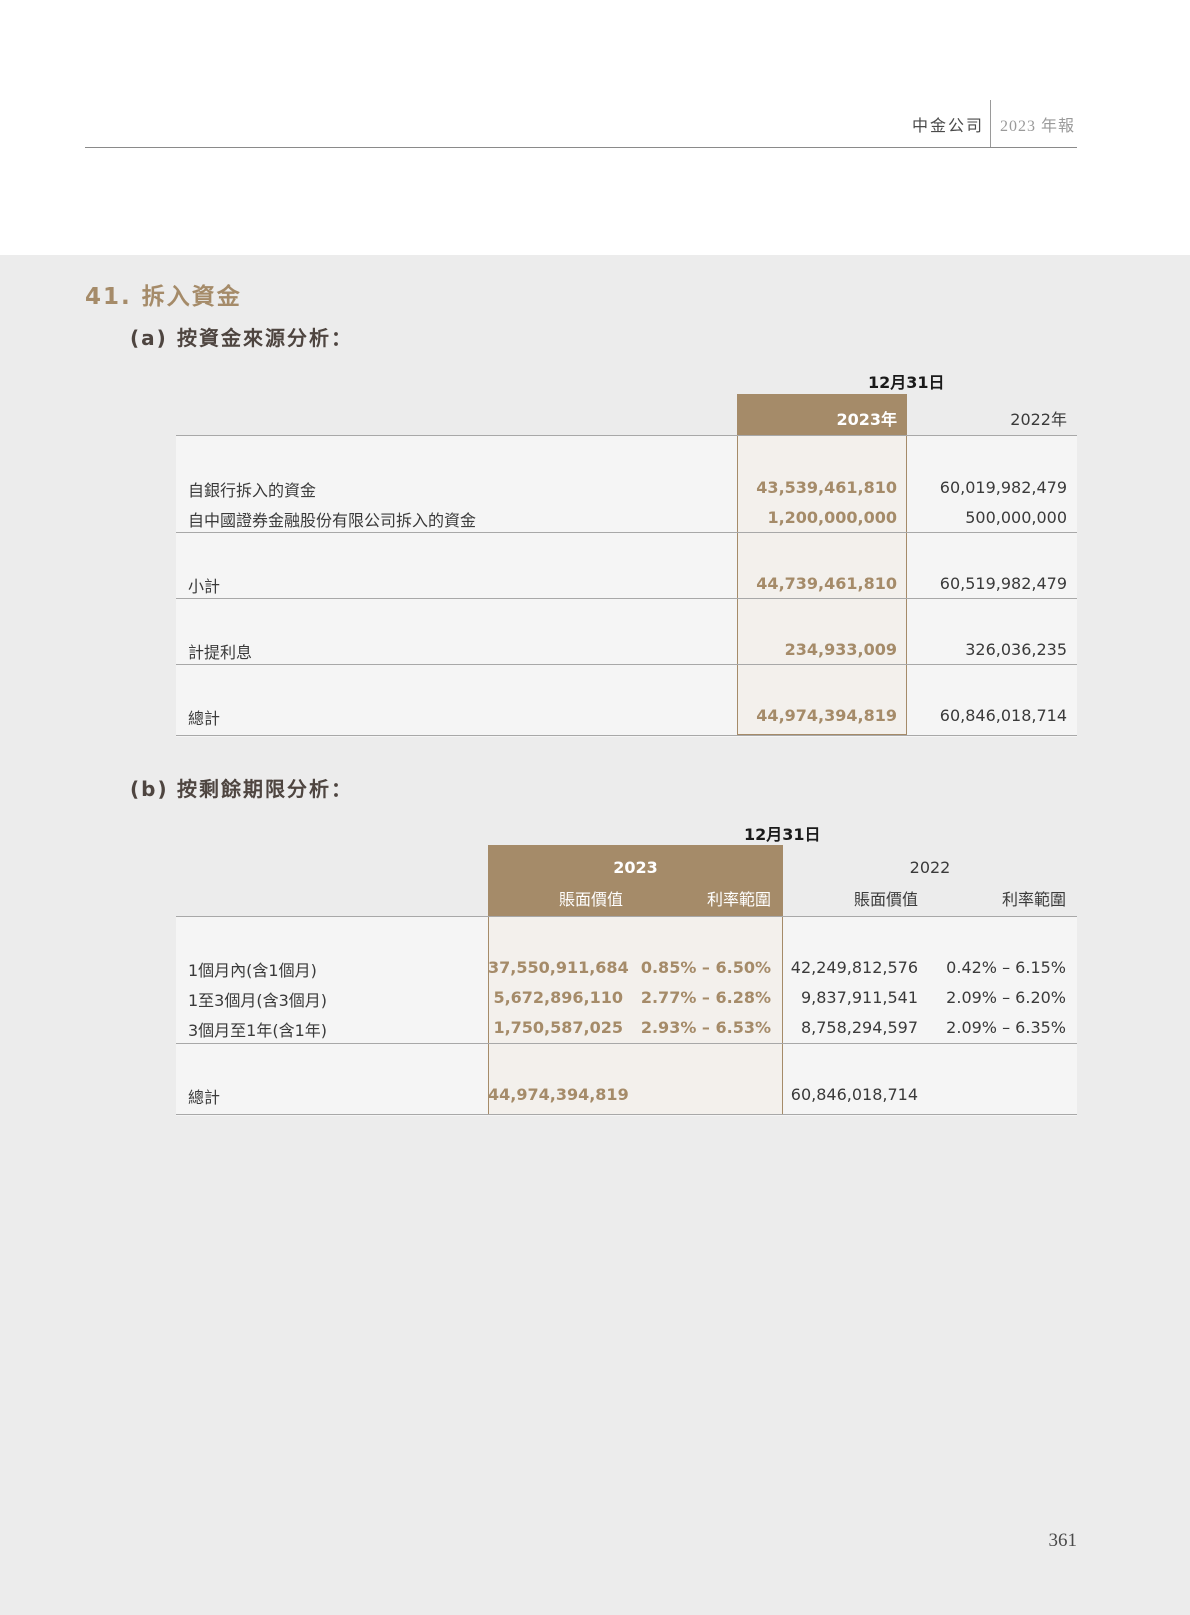 The width and height of the screenshot is (1190, 1615). What do you see at coordinates (626, 916) in the screenshot?
I see `table-b-header-rule` at bounding box center [626, 916].